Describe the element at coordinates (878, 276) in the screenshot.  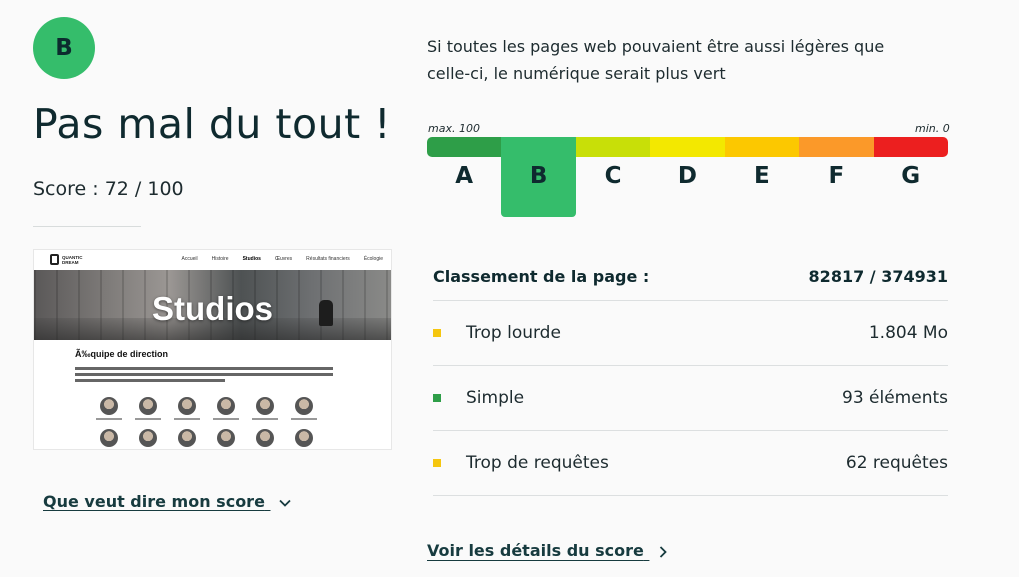
I see `ranking-value: 82817 / 374931` at that location.